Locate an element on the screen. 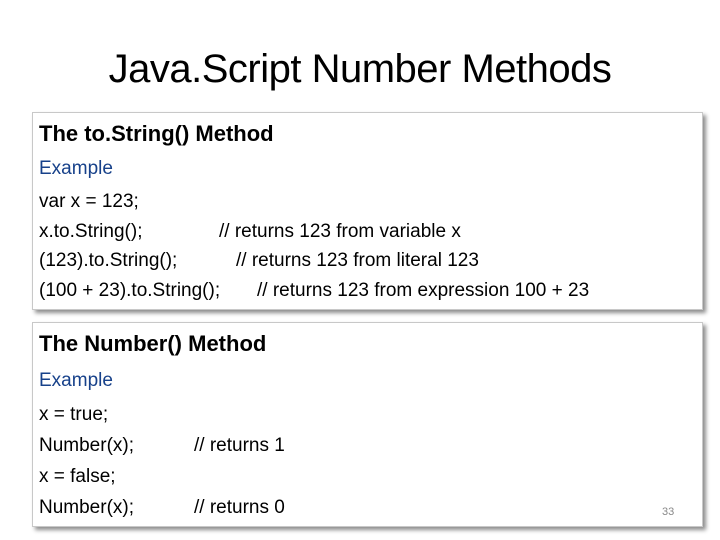 The image size is (720, 540). code-line: x = true; is located at coordinates (367, 414).